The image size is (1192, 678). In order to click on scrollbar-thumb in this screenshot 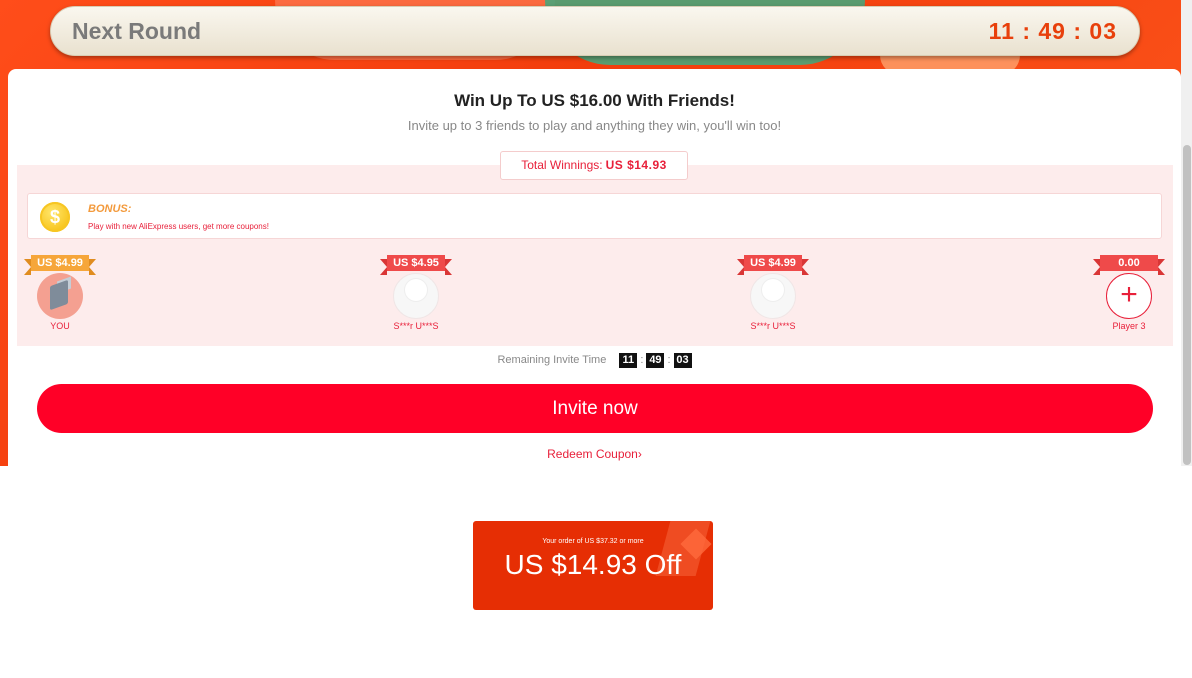, I will do `click(1187, 305)`.